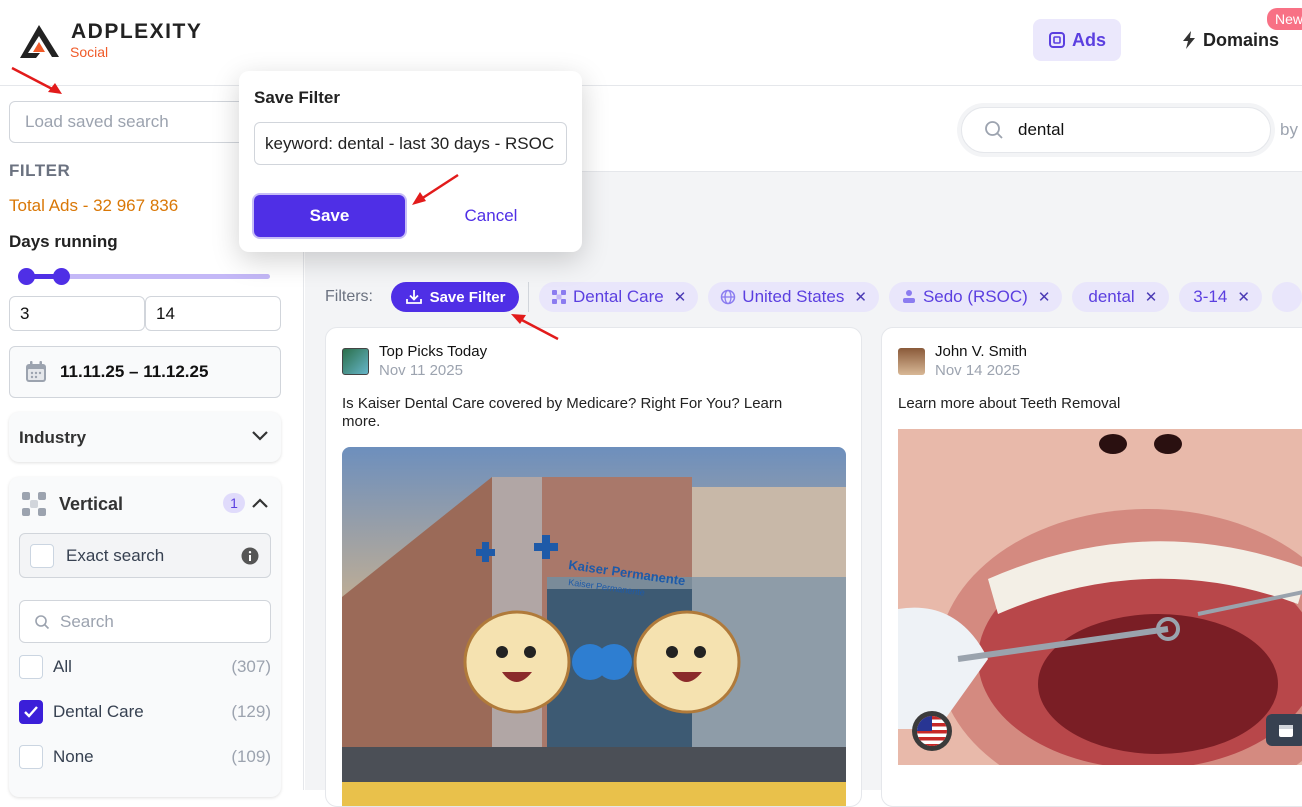  Describe the element at coordinates (87, 621) in the screenshot. I see `vertical-search-placeholder: Search` at that location.